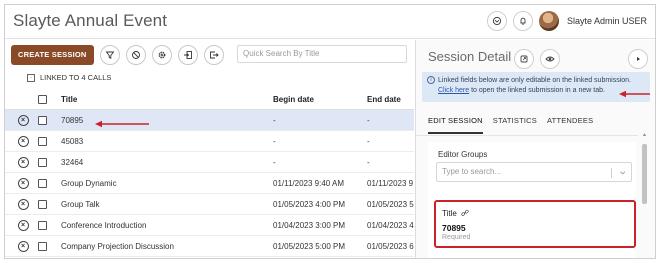  What do you see at coordinates (161, 55) in the screenshot?
I see `gear-icon` at bounding box center [161, 55].